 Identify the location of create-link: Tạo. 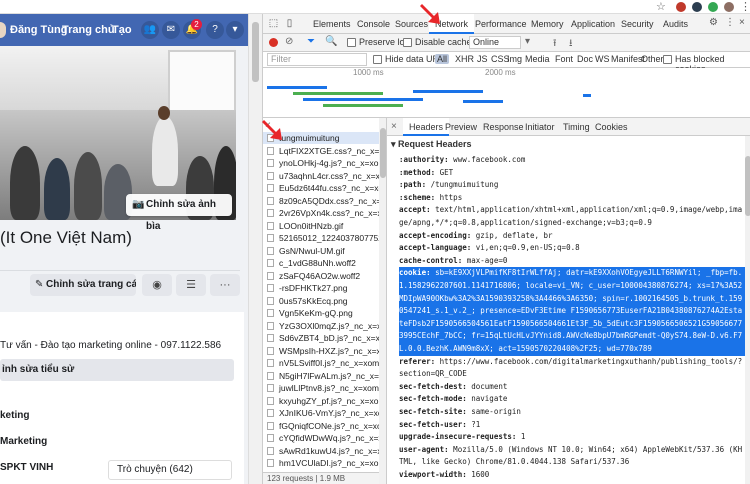
(122, 30).